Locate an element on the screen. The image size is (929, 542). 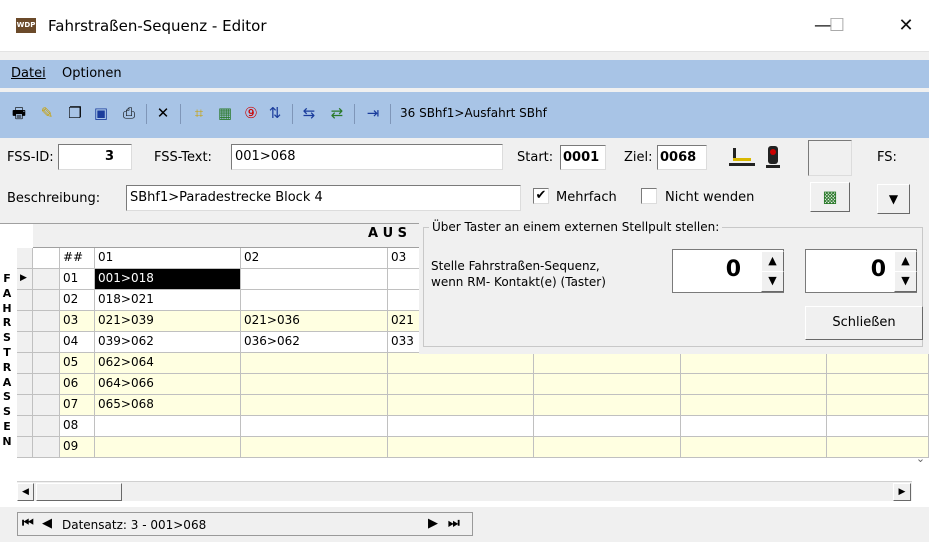
table-cell: 04 is located at coordinates (77, 342).